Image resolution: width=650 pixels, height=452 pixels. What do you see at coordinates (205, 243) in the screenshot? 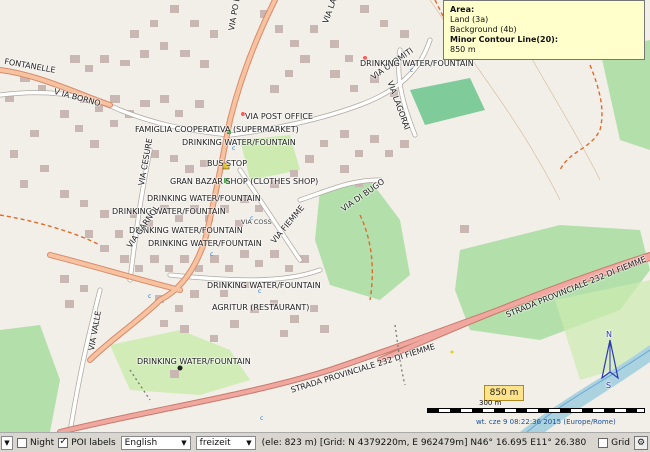
I see `label-drinking-water-5: DRINKING WATER/FOUNTAIN` at bounding box center [205, 243].